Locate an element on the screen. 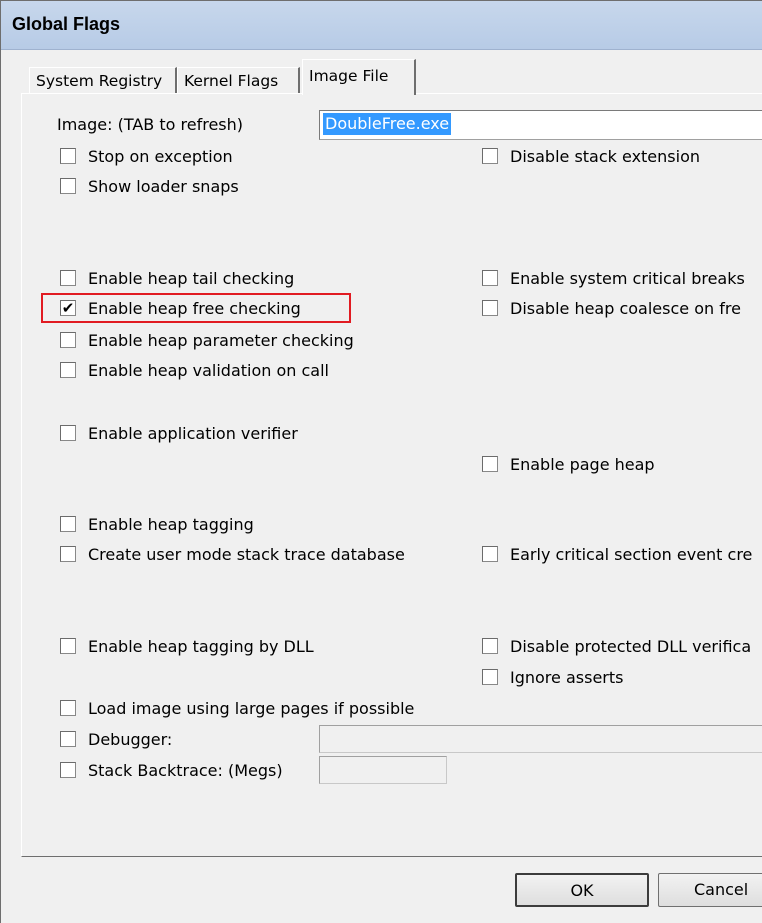  image-label: Image: (TAB to refresh) is located at coordinates (150, 124).